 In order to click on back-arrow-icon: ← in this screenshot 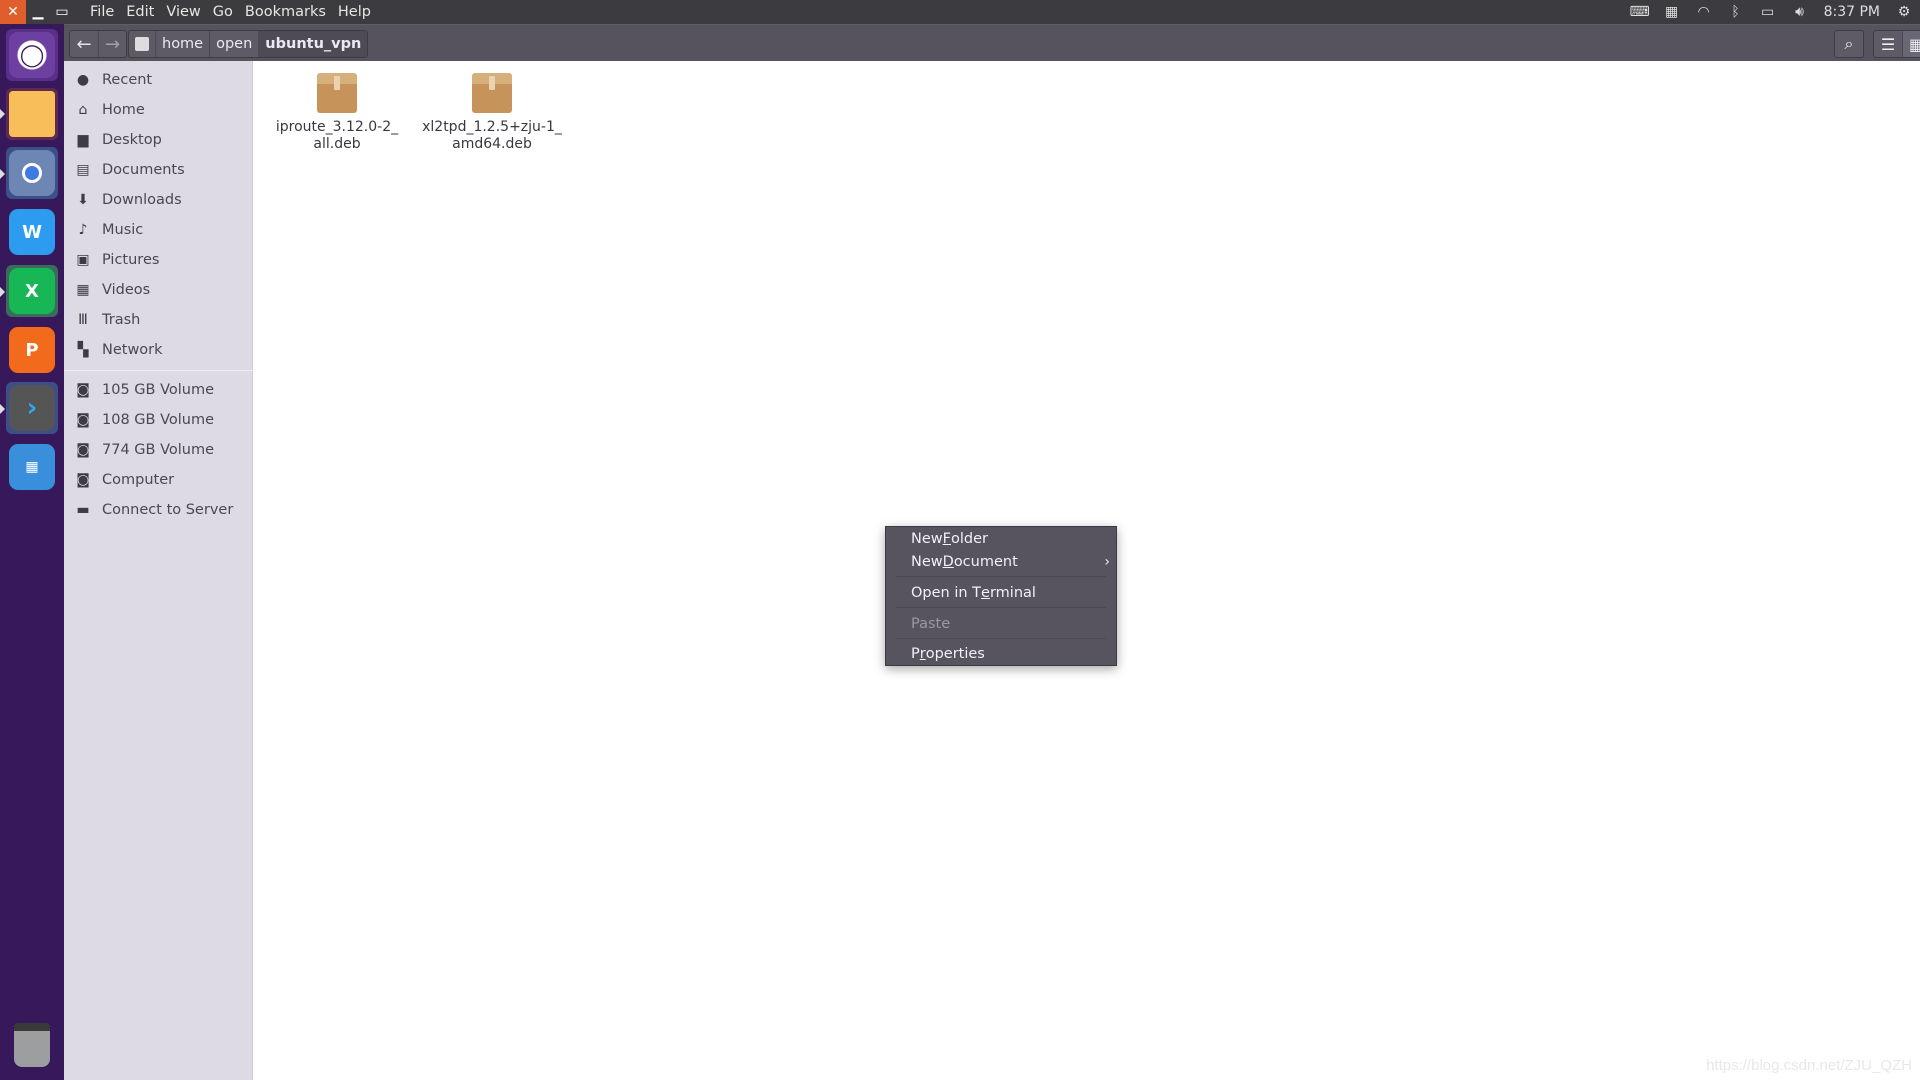, I will do `click(84, 44)`.